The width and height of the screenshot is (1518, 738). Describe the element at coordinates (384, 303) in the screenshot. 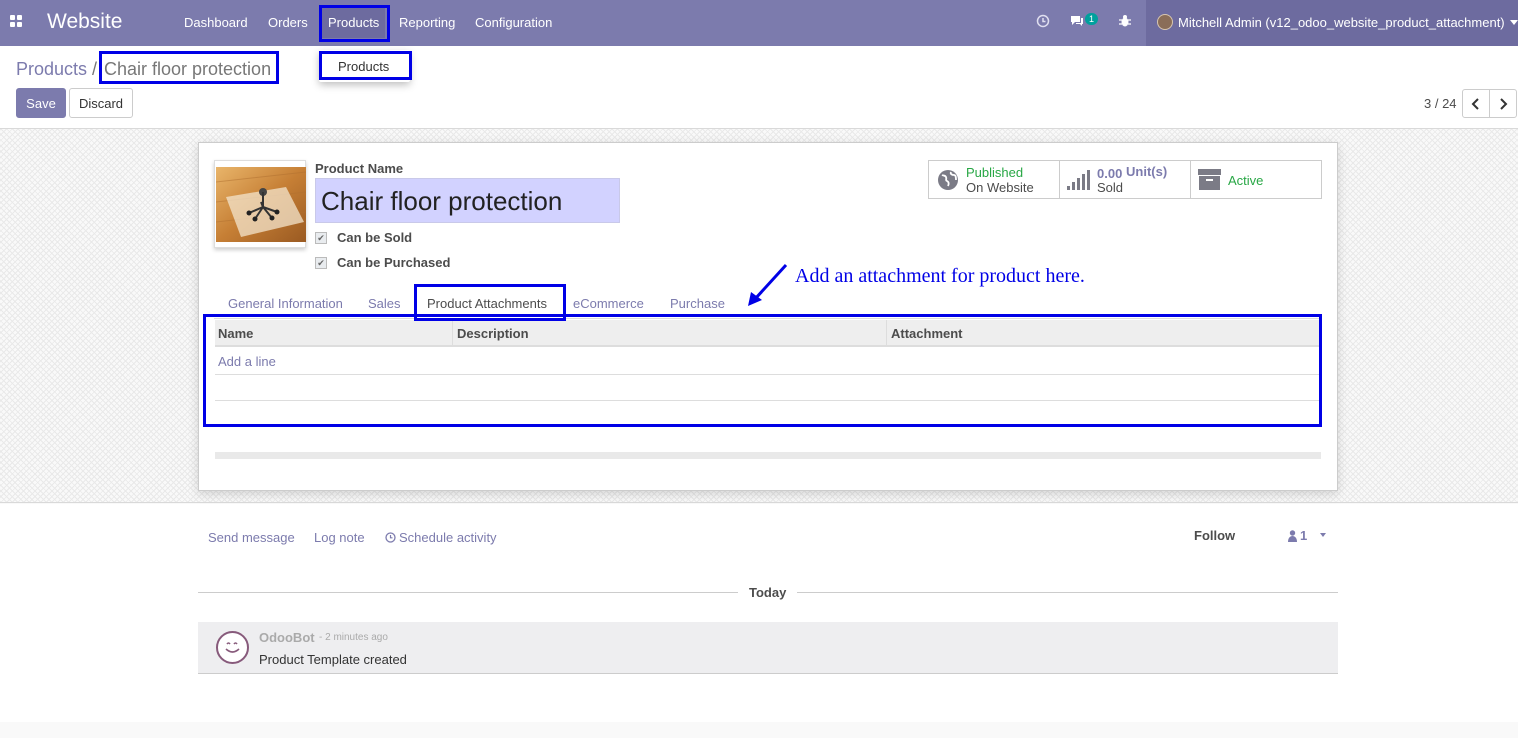

I see `tab-sales: Sales` at that location.